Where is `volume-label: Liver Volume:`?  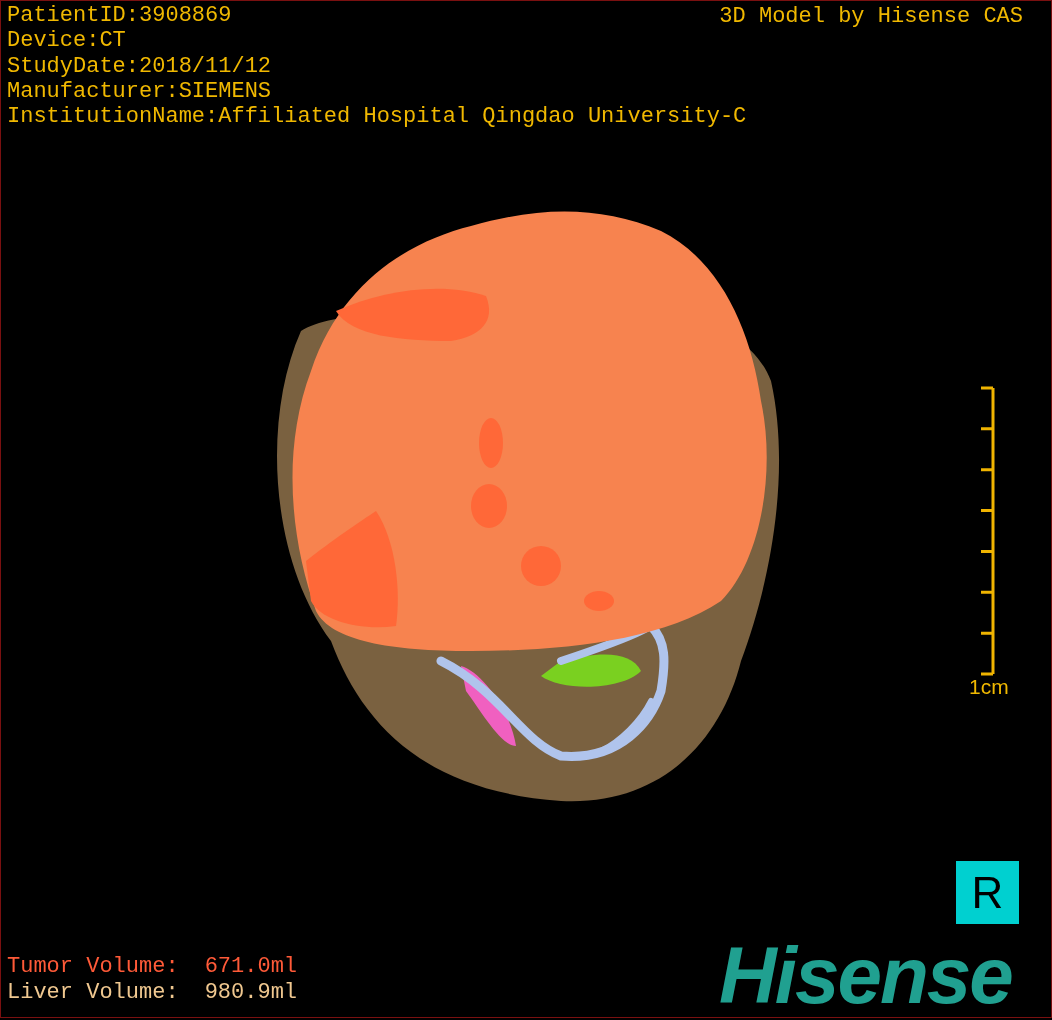
volume-label: Liver Volume: is located at coordinates (93, 993).